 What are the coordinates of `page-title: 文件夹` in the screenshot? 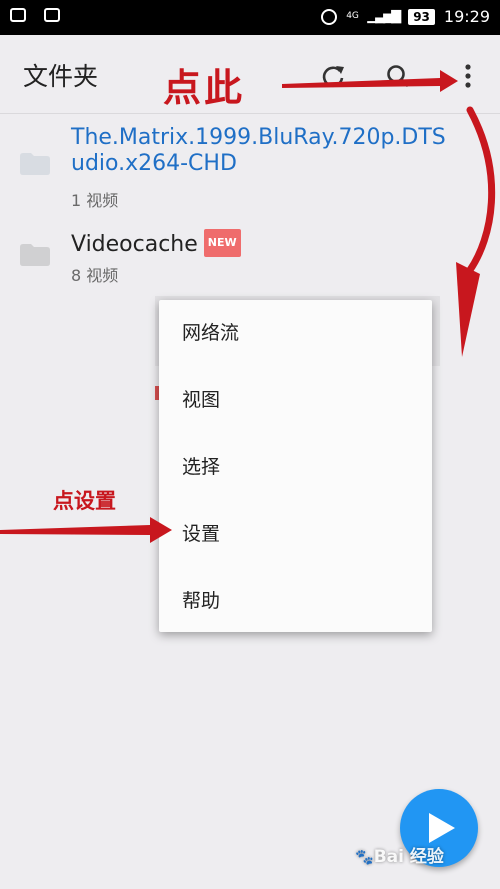 It's located at (61, 76).